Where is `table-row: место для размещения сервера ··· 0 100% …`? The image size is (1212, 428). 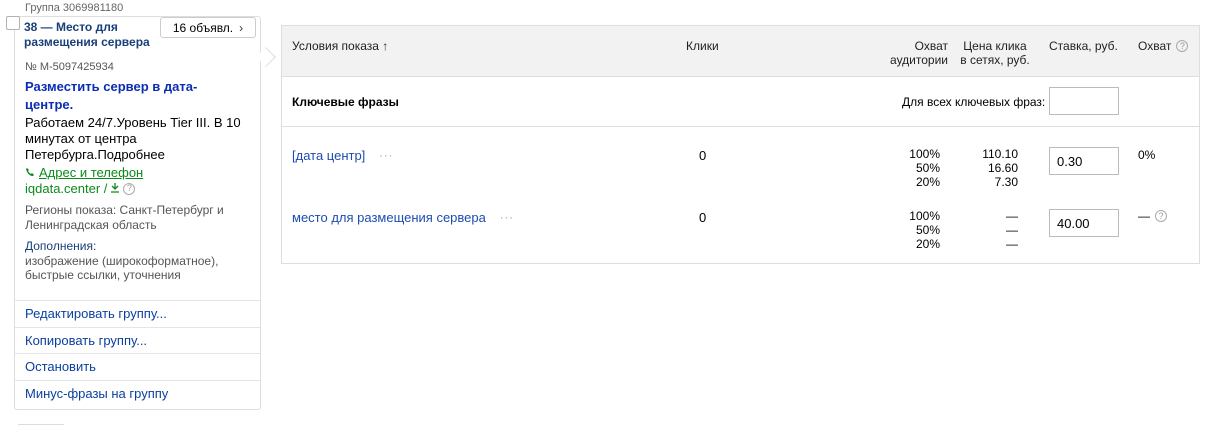
table-row: место для размещения сервера ··· 0 100% … is located at coordinates (740, 227).